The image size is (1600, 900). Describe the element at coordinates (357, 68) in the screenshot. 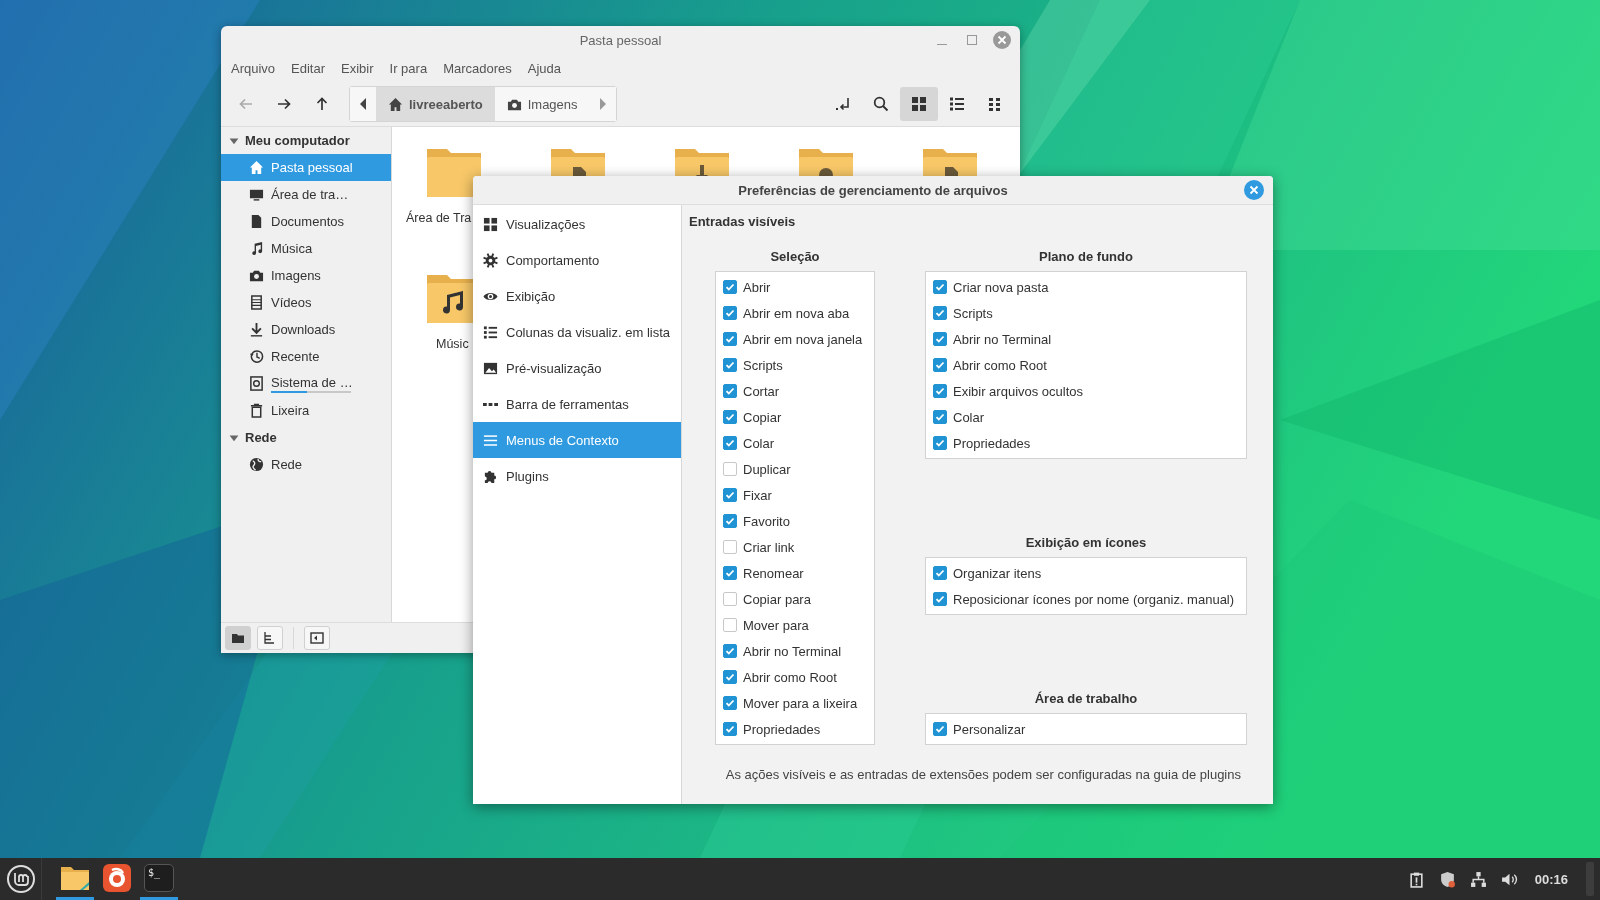

I see `menu-item: Exibir` at that location.